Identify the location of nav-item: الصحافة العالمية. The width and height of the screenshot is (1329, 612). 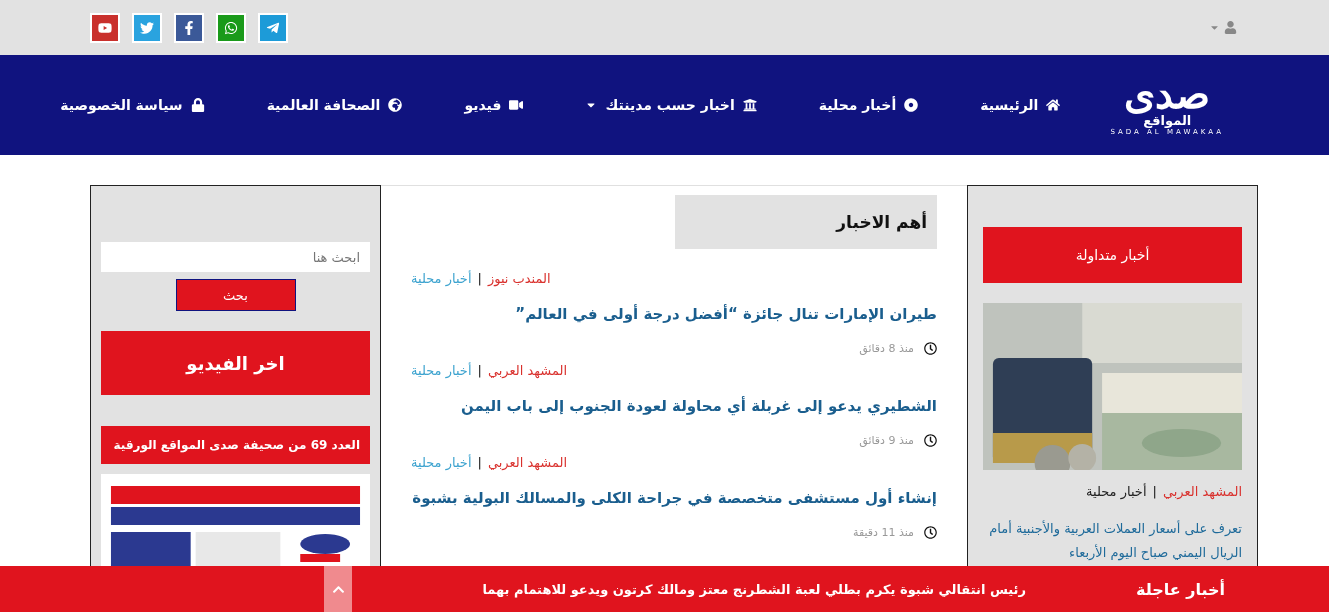
(334, 105).